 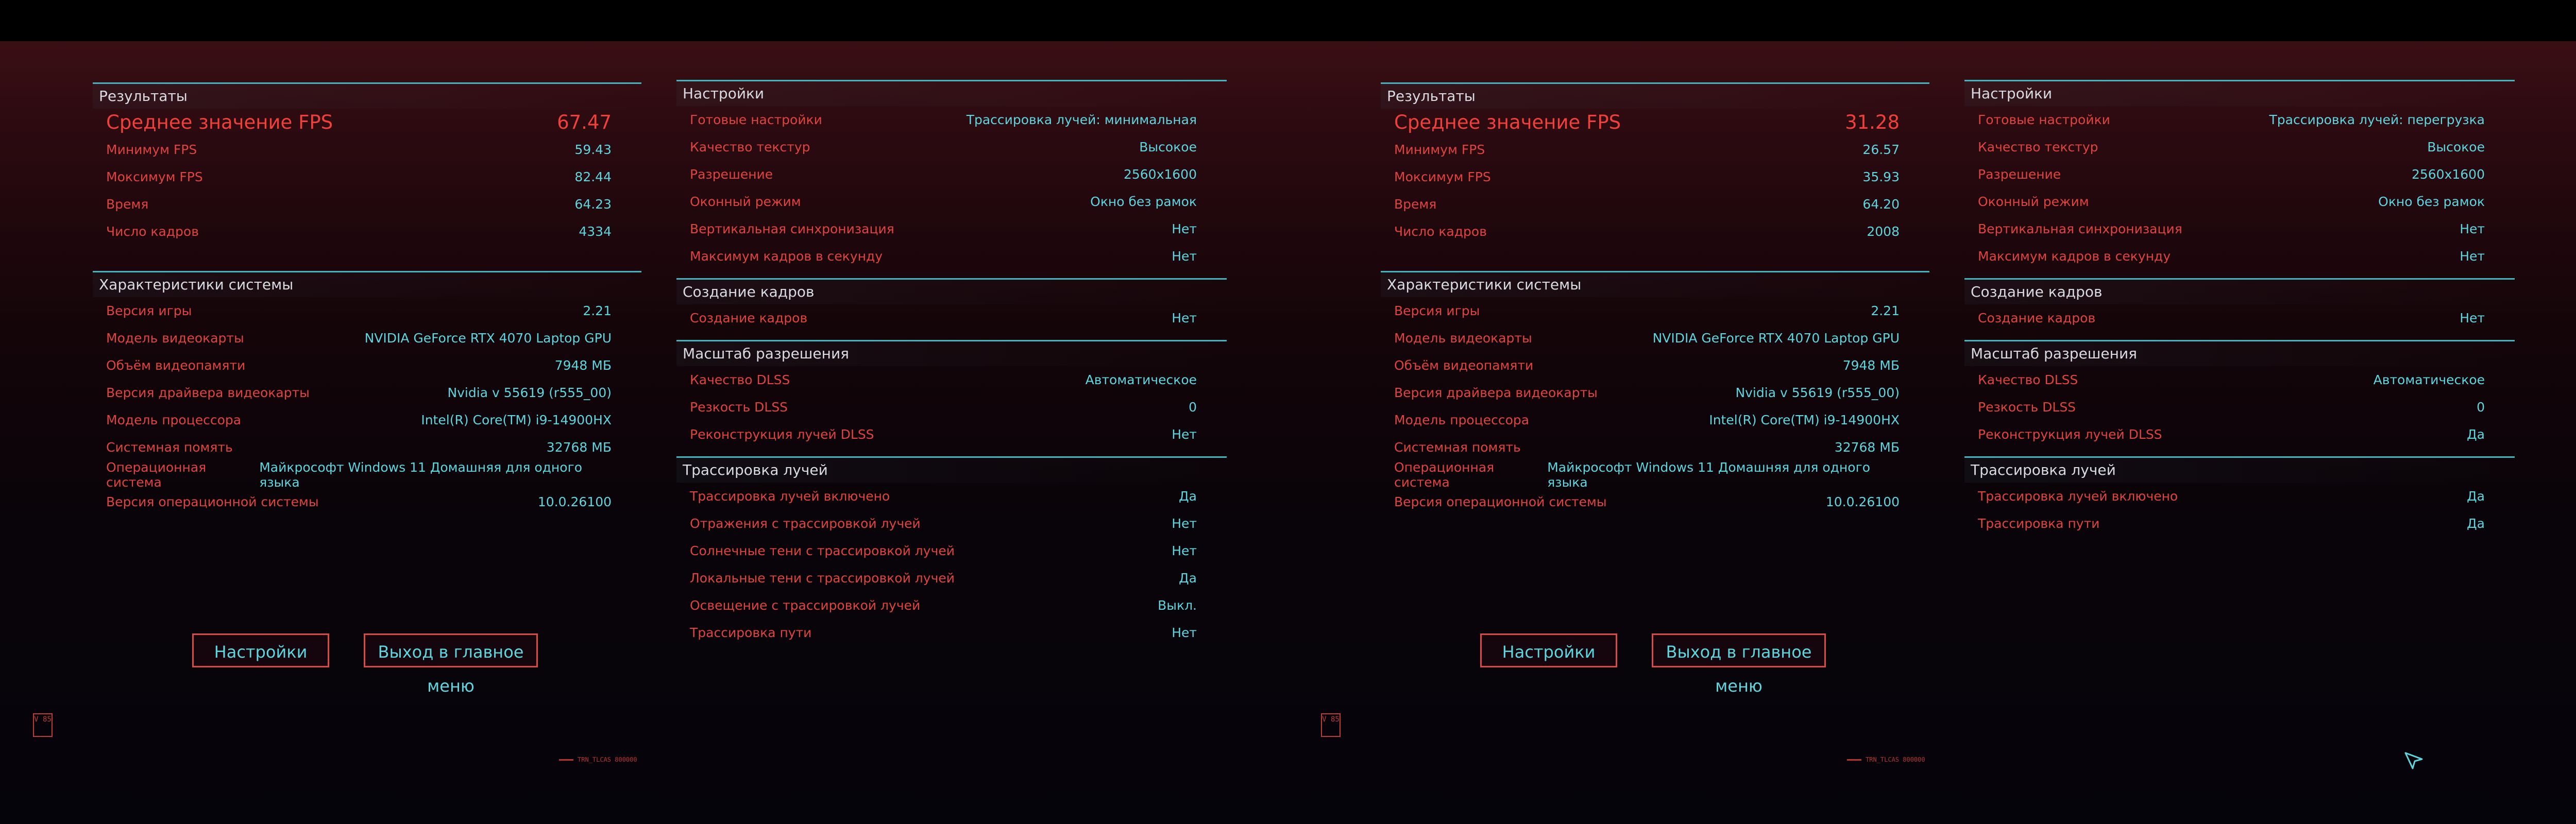 I want to click on settings-row-value: Нет, so click(x=1185, y=228).